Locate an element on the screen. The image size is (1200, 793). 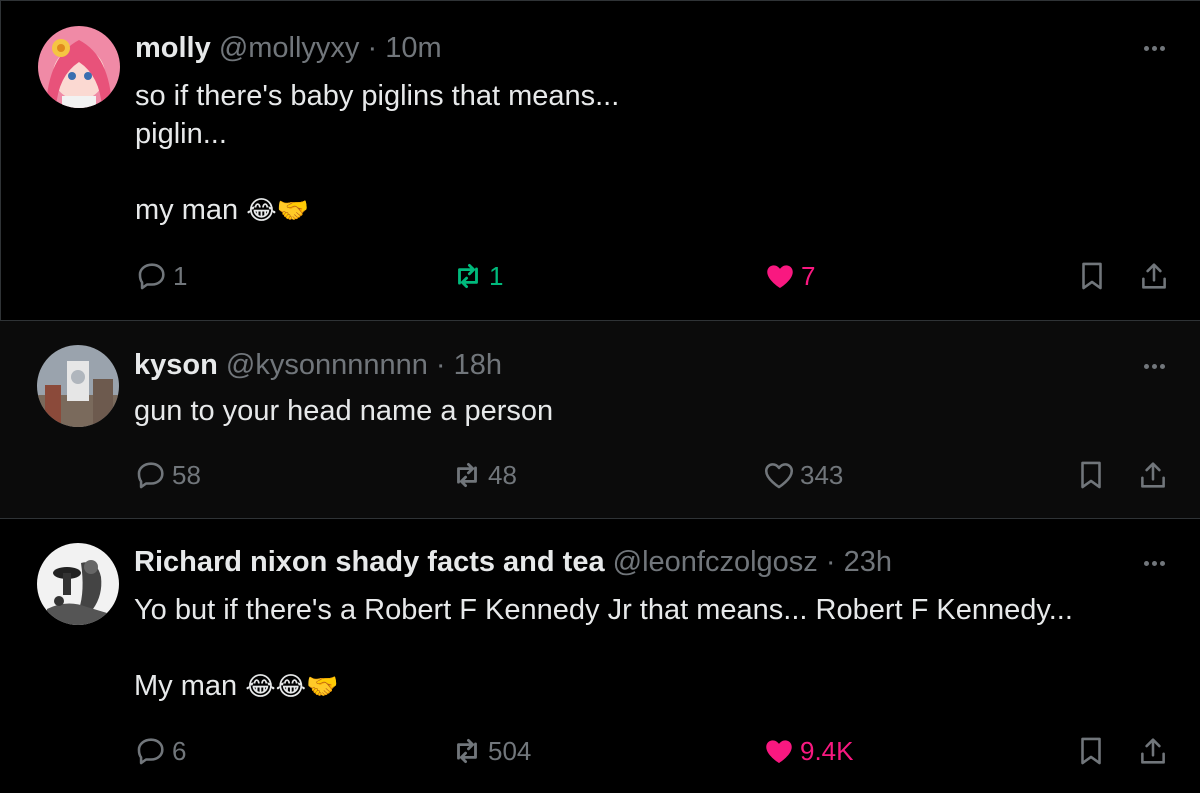
reply-button: 6 is located at coordinates (160, 751).